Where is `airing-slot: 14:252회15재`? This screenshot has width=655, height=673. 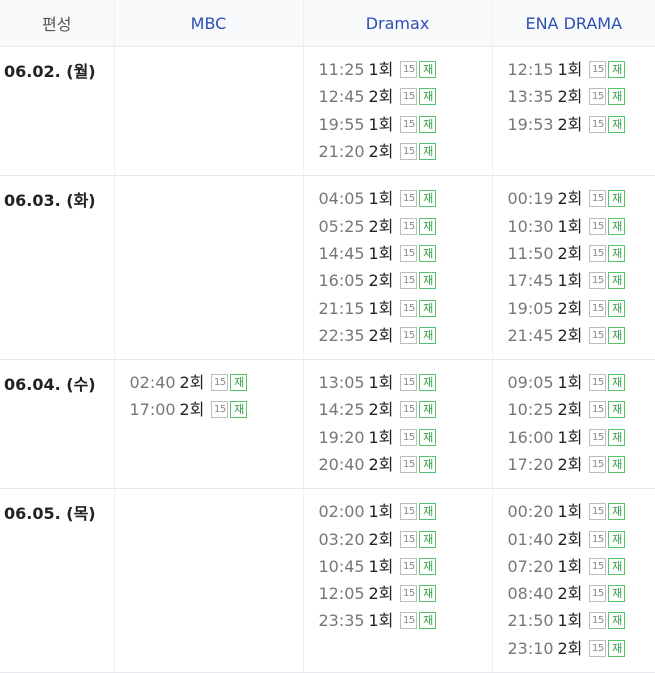
airing-slot: 14:252회15재 is located at coordinates (405, 409).